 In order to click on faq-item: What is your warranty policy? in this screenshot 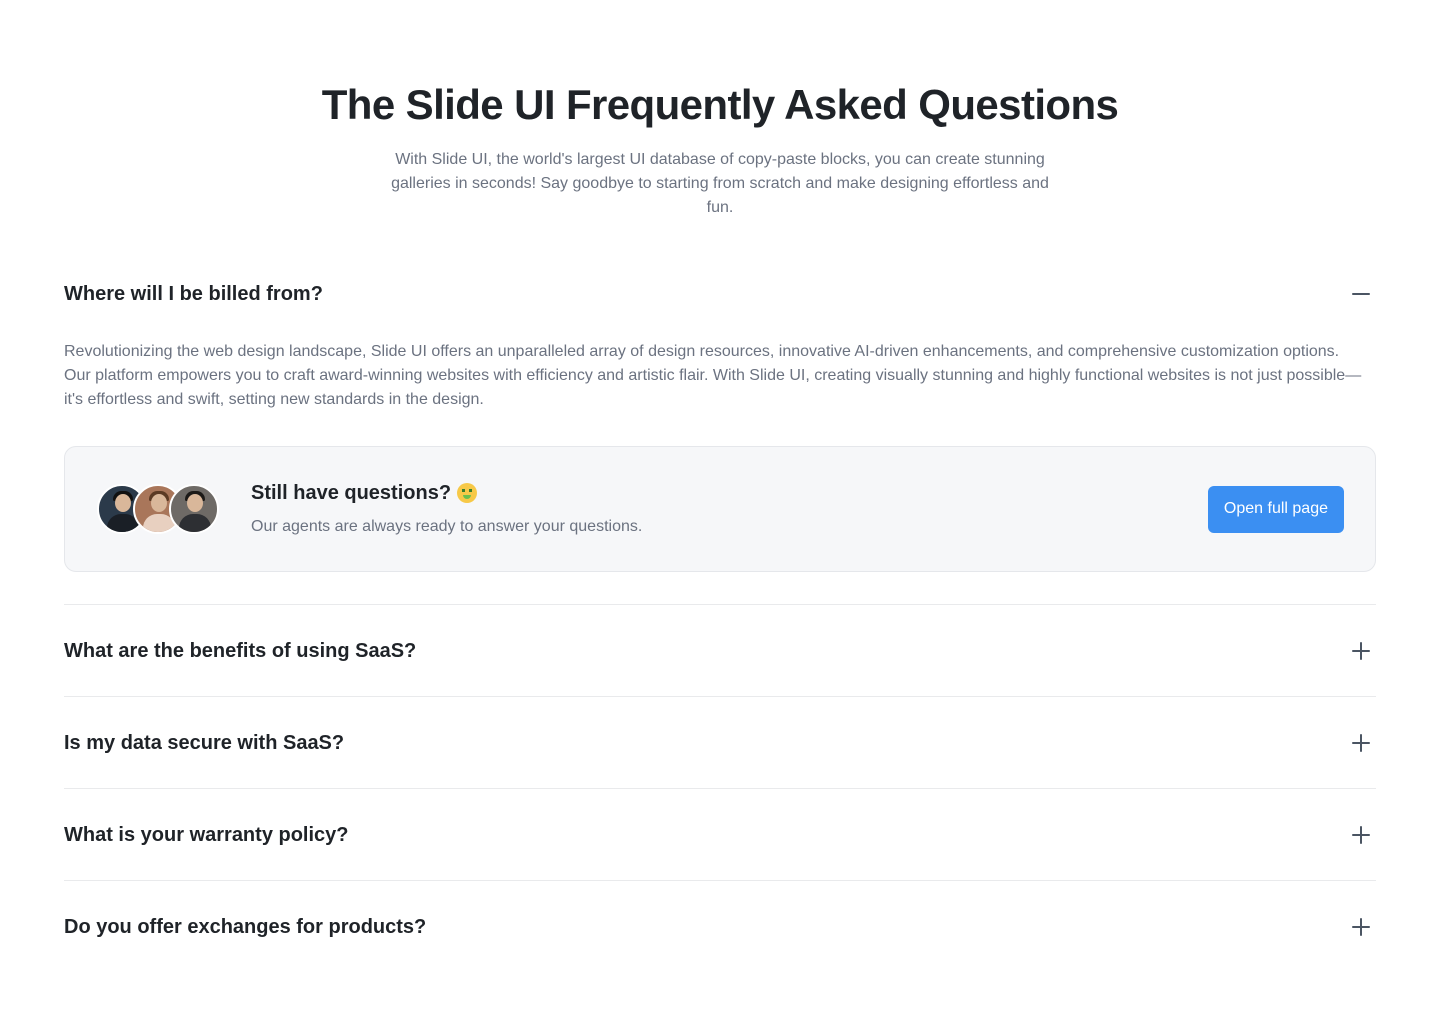, I will do `click(720, 834)`.